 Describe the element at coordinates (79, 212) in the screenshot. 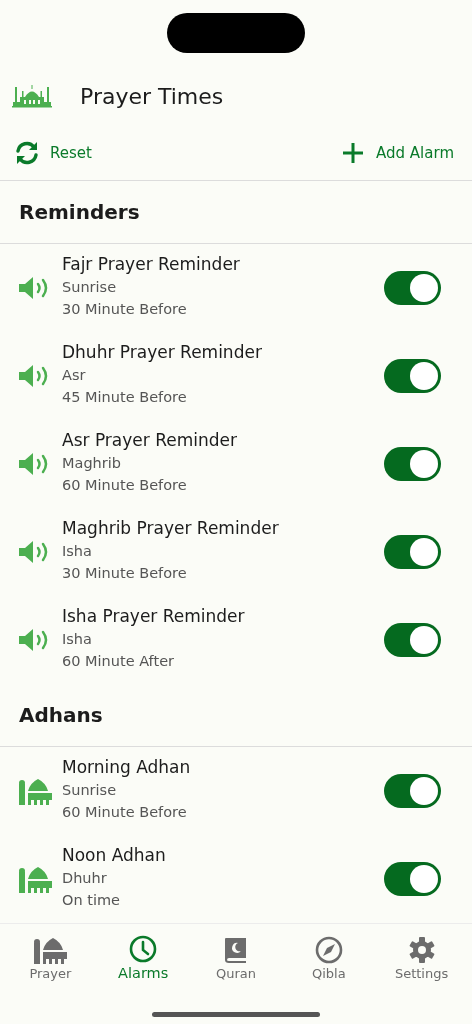

I see `section-title: Reminders` at that location.